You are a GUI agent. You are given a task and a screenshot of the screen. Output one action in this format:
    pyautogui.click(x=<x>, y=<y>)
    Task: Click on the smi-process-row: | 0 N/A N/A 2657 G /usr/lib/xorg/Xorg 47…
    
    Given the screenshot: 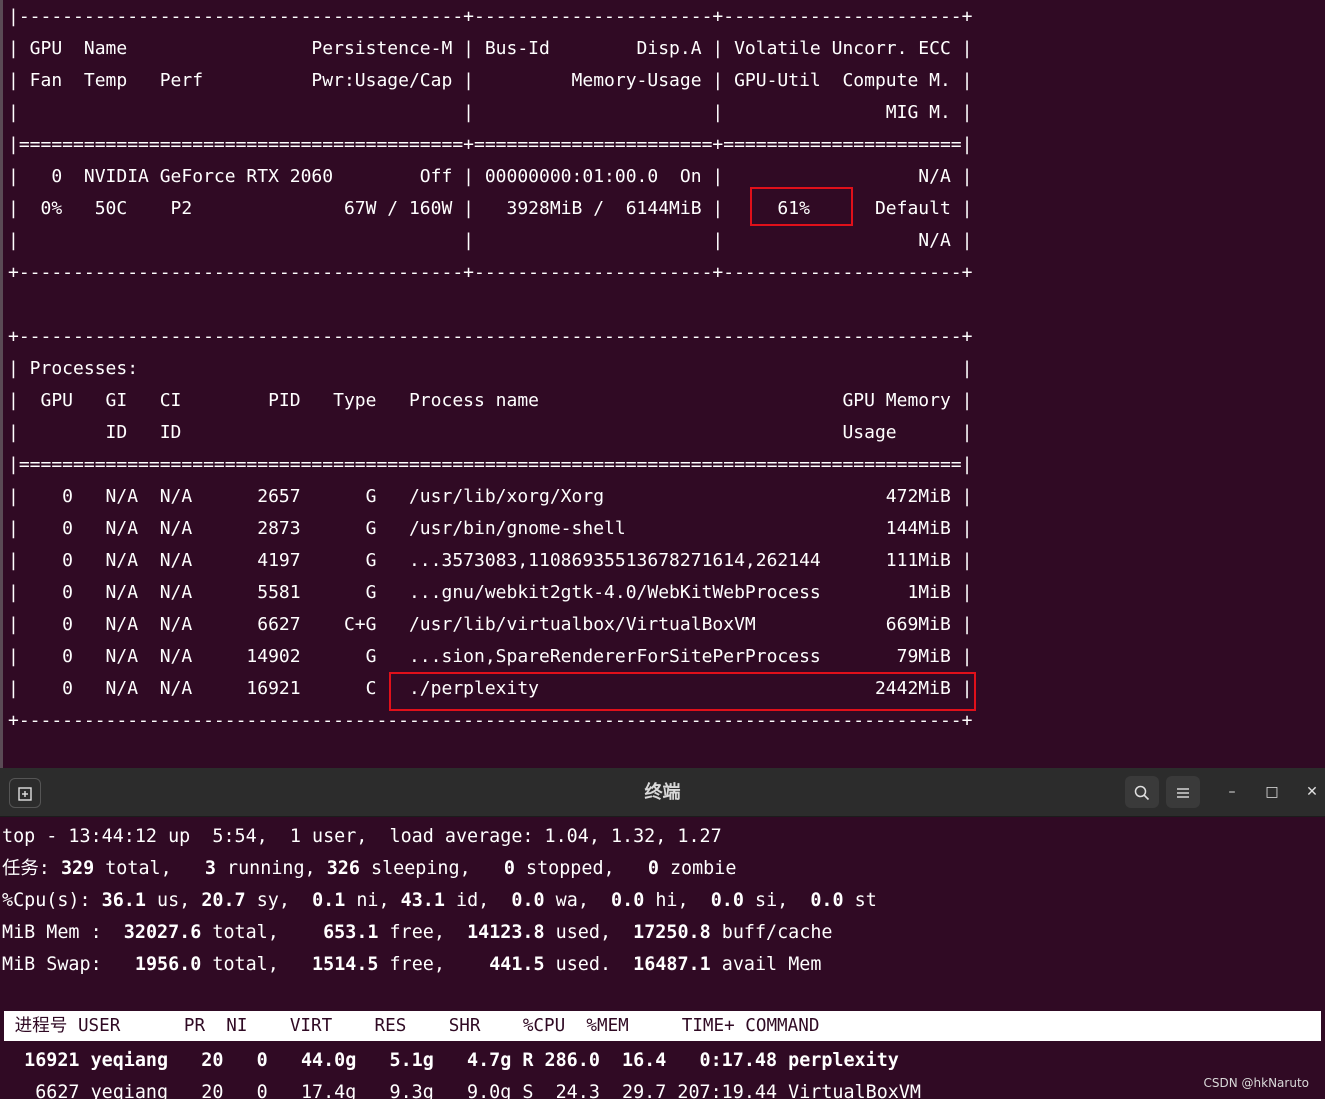 What is the action you would take?
    pyautogui.click(x=490, y=496)
    